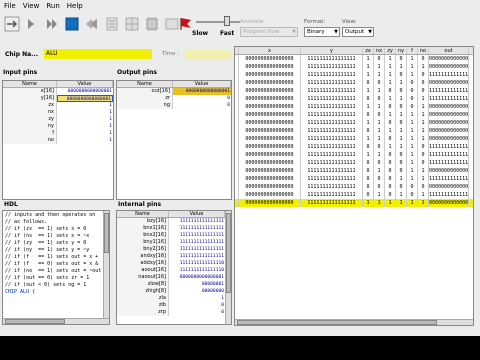  I want to click on pin-row: no 1, so click(58, 140).